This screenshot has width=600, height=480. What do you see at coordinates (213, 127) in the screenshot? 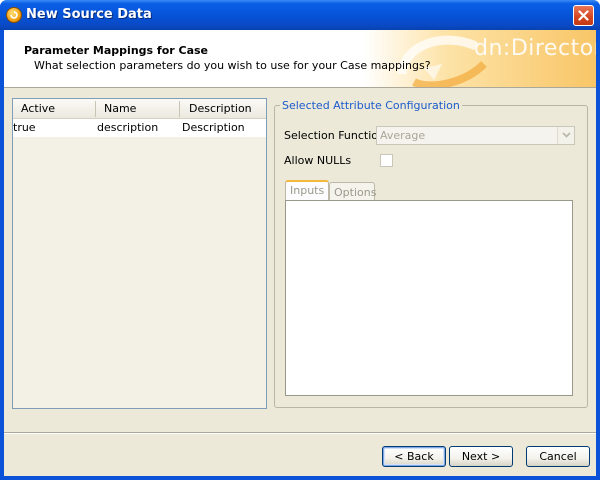
I see `cell-description: Description` at bounding box center [213, 127].